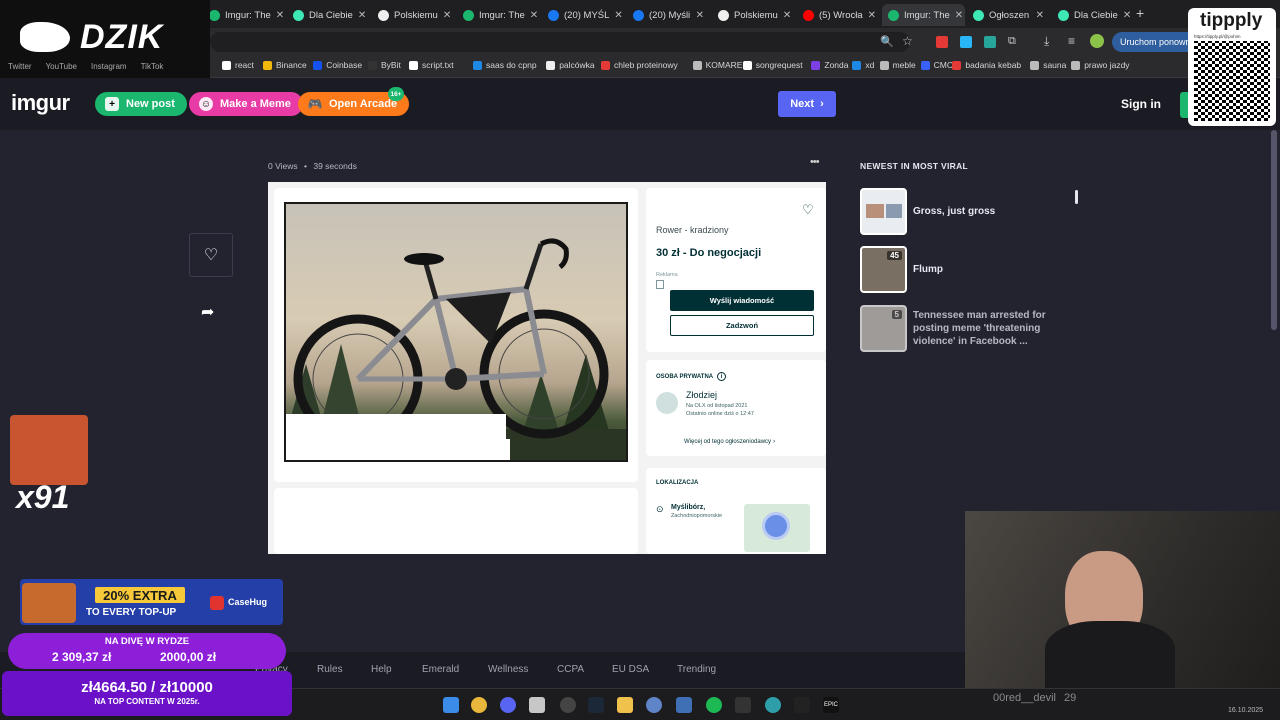 This screenshot has width=1280, height=720. What do you see at coordinates (596, 705) in the screenshot?
I see `steam-icon` at bounding box center [596, 705].